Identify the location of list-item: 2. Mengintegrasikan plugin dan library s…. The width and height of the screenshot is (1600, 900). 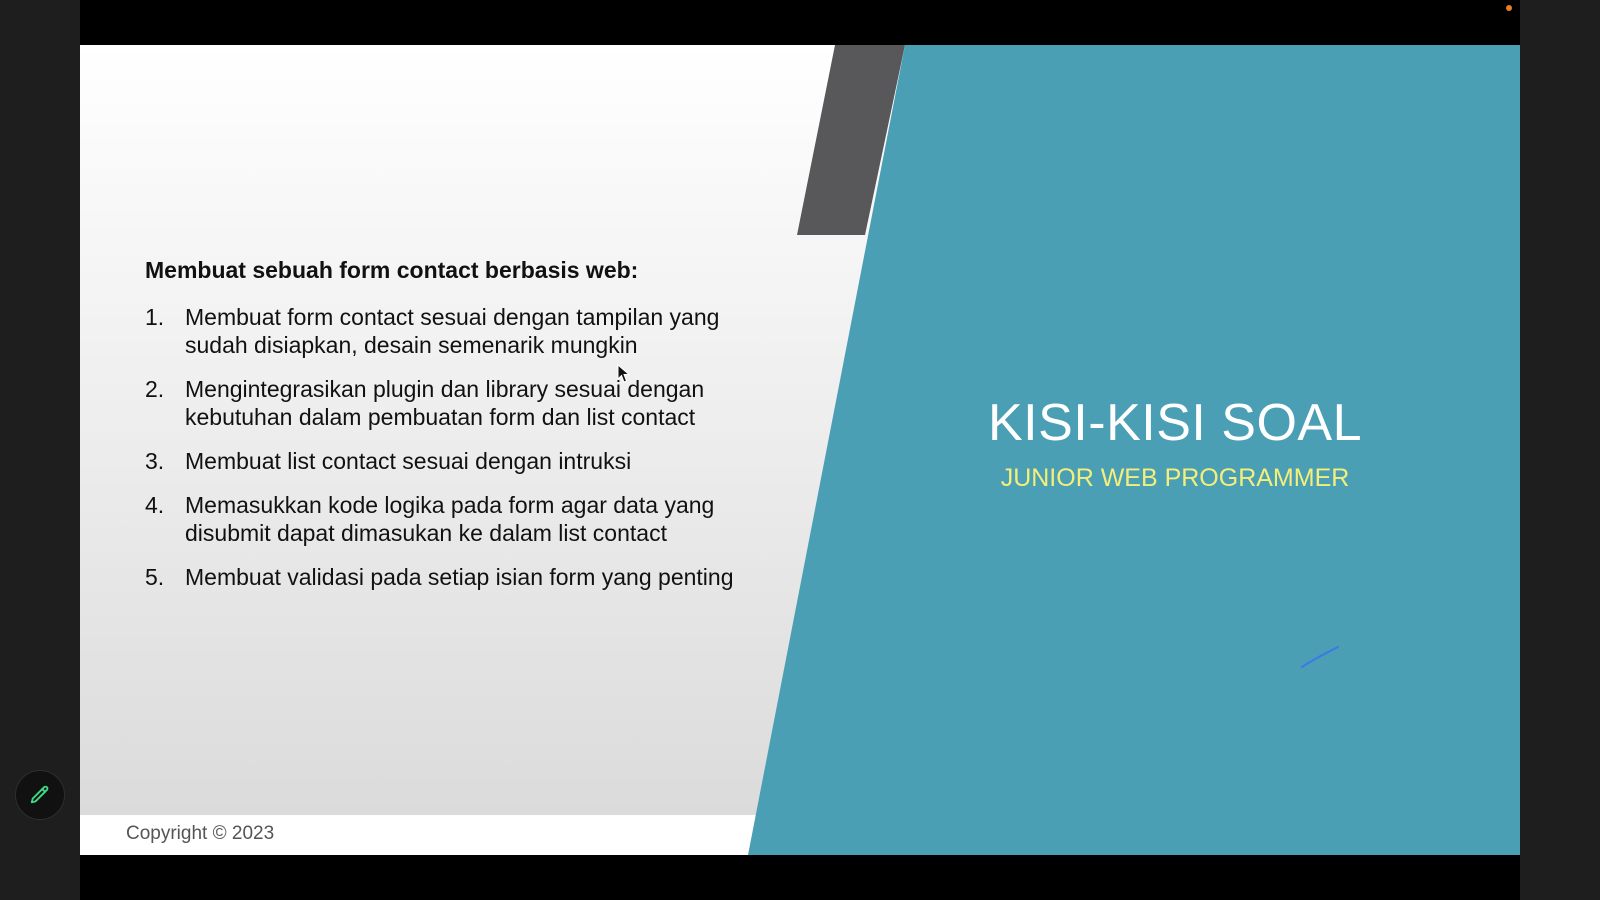
(465, 403).